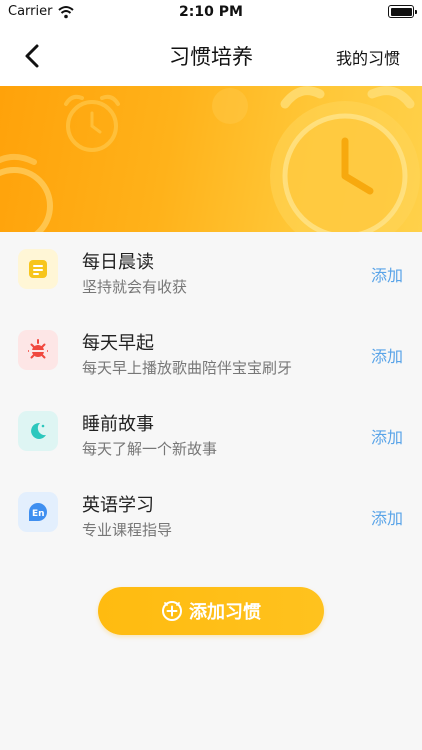  What do you see at coordinates (187, 368) in the screenshot?
I see `item-description: 每天早上播放歌曲陪伴宝宝刷牙` at bounding box center [187, 368].